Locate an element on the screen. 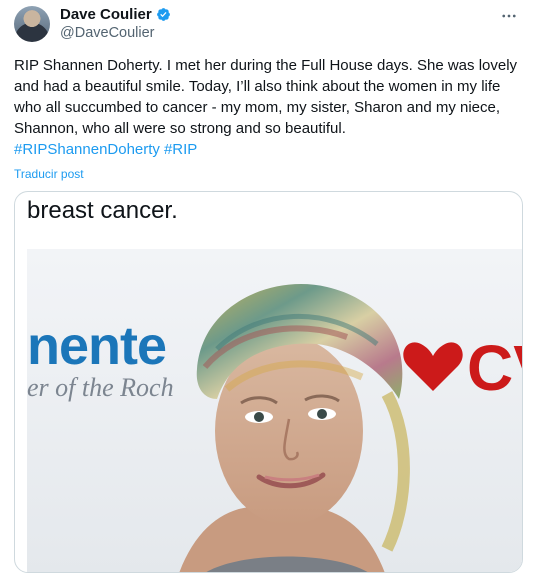  author-name-row: Dave Coulier is located at coordinates (115, 14).